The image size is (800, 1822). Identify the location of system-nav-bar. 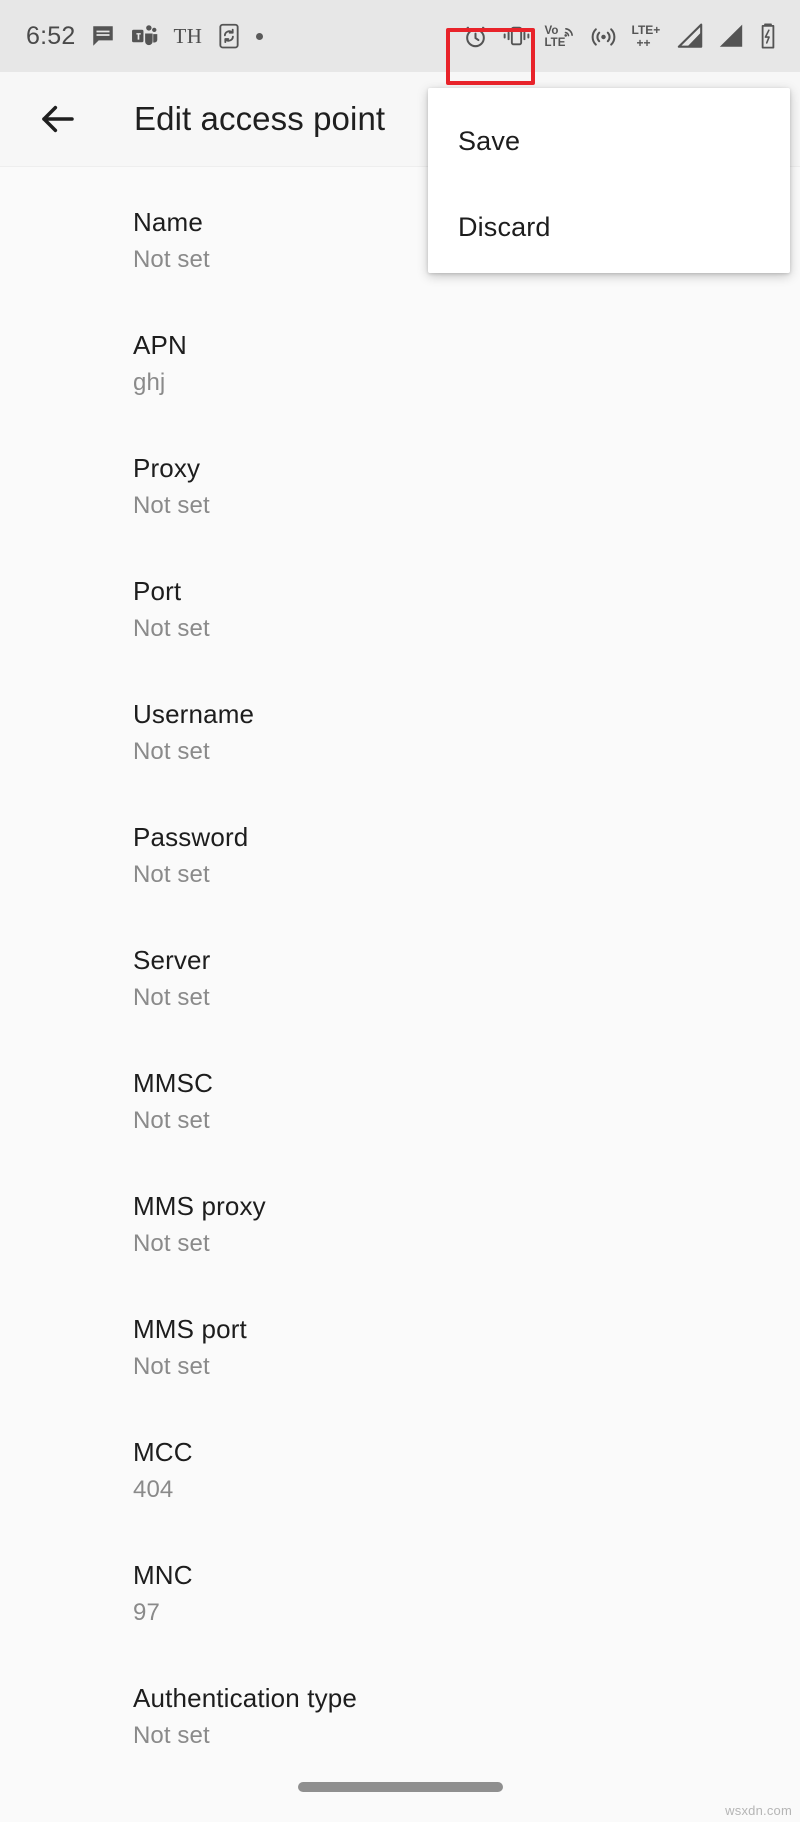
(400, 1793).